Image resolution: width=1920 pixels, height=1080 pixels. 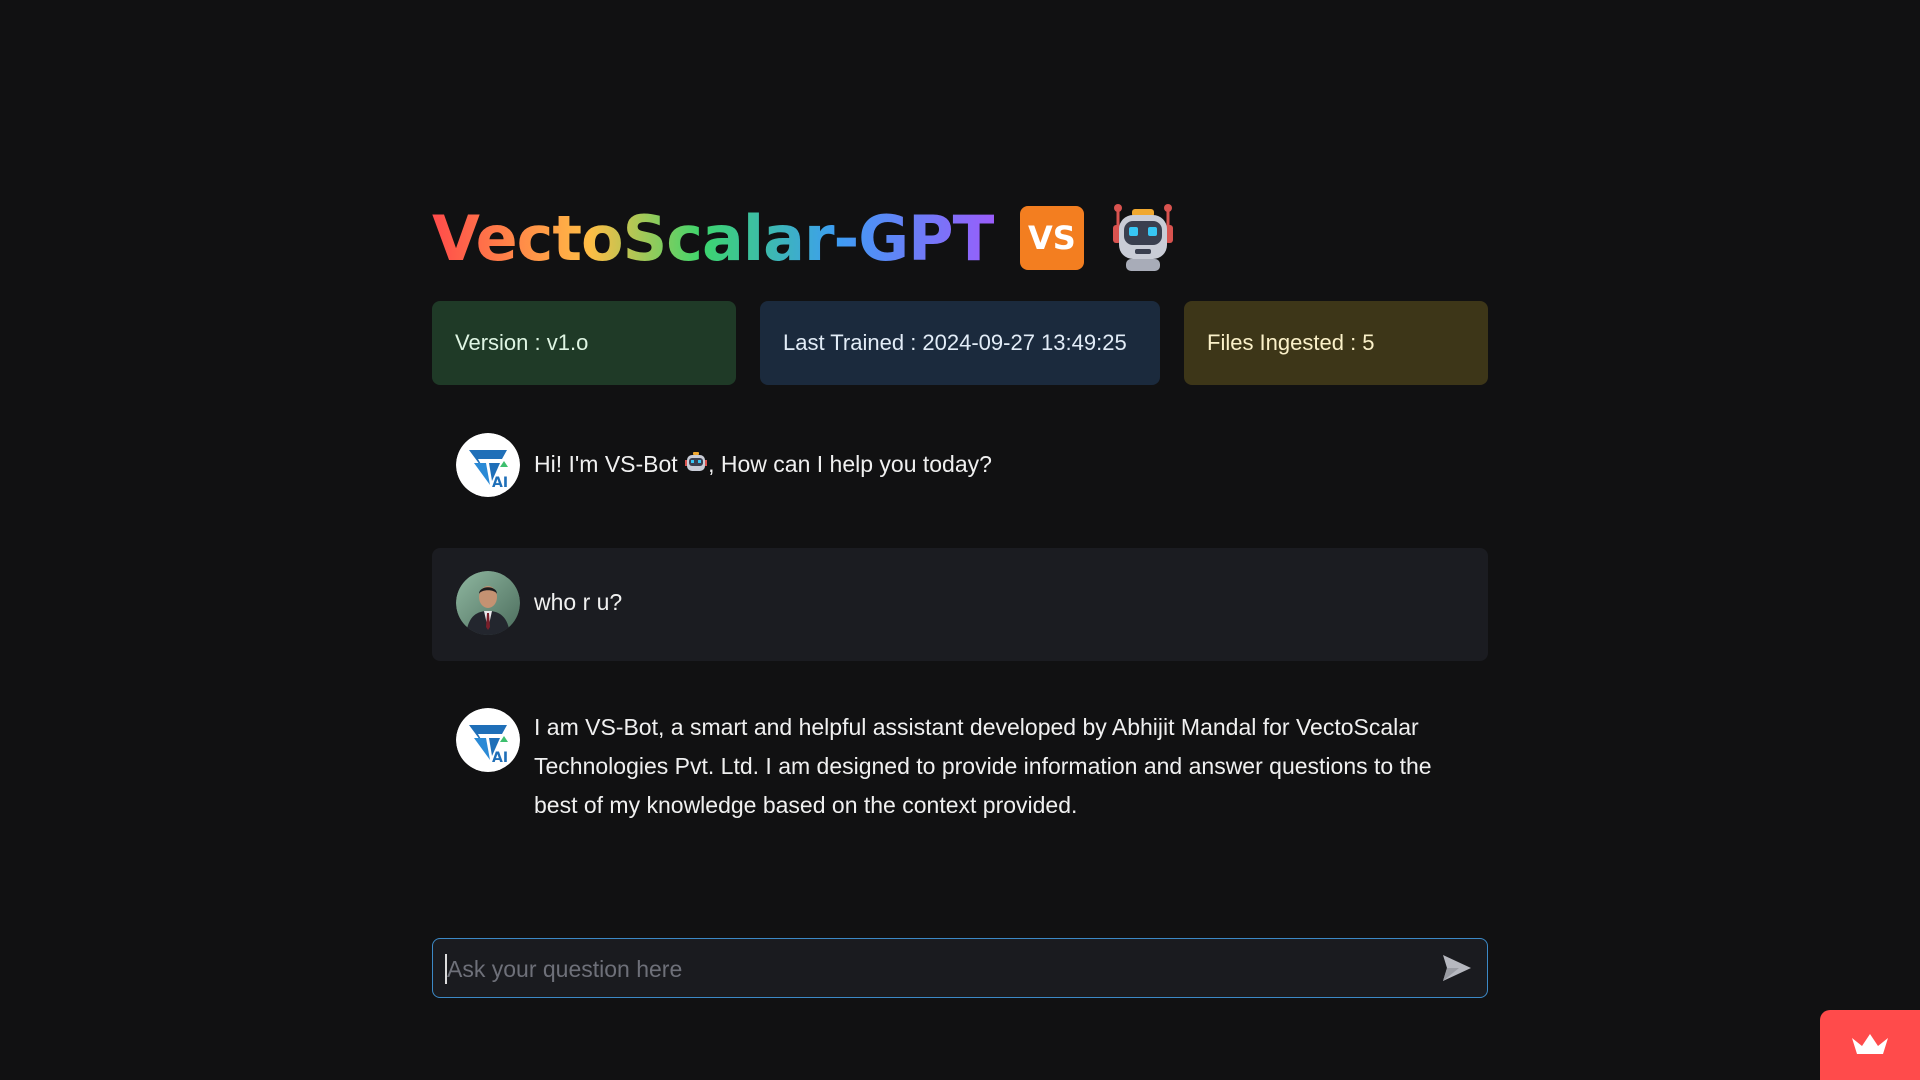 I want to click on message-text-start: Hi! I'm VS-Bot, so click(x=609, y=464).